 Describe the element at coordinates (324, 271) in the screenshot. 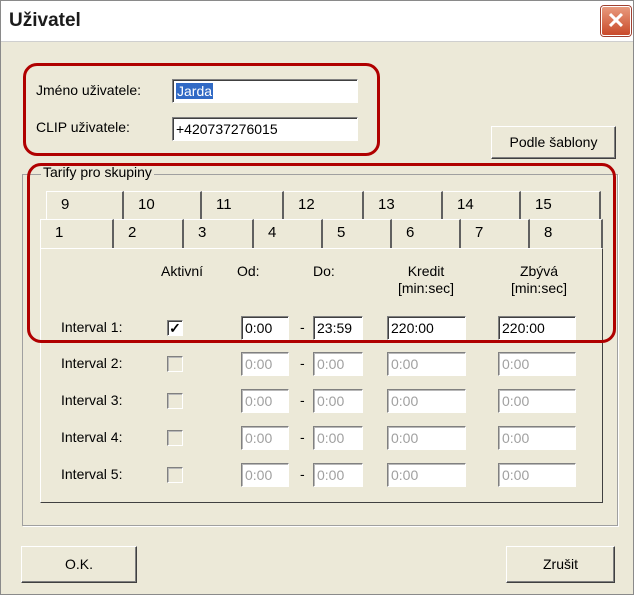

I see `header-to: Do:` at that location.